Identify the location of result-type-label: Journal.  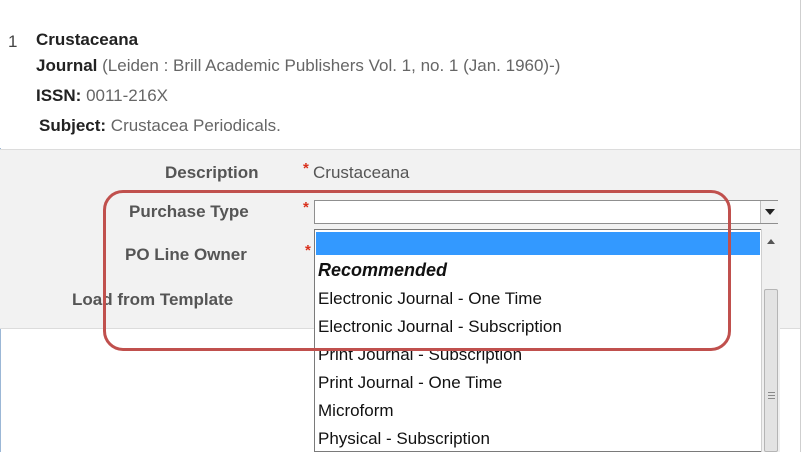
(67, 65).